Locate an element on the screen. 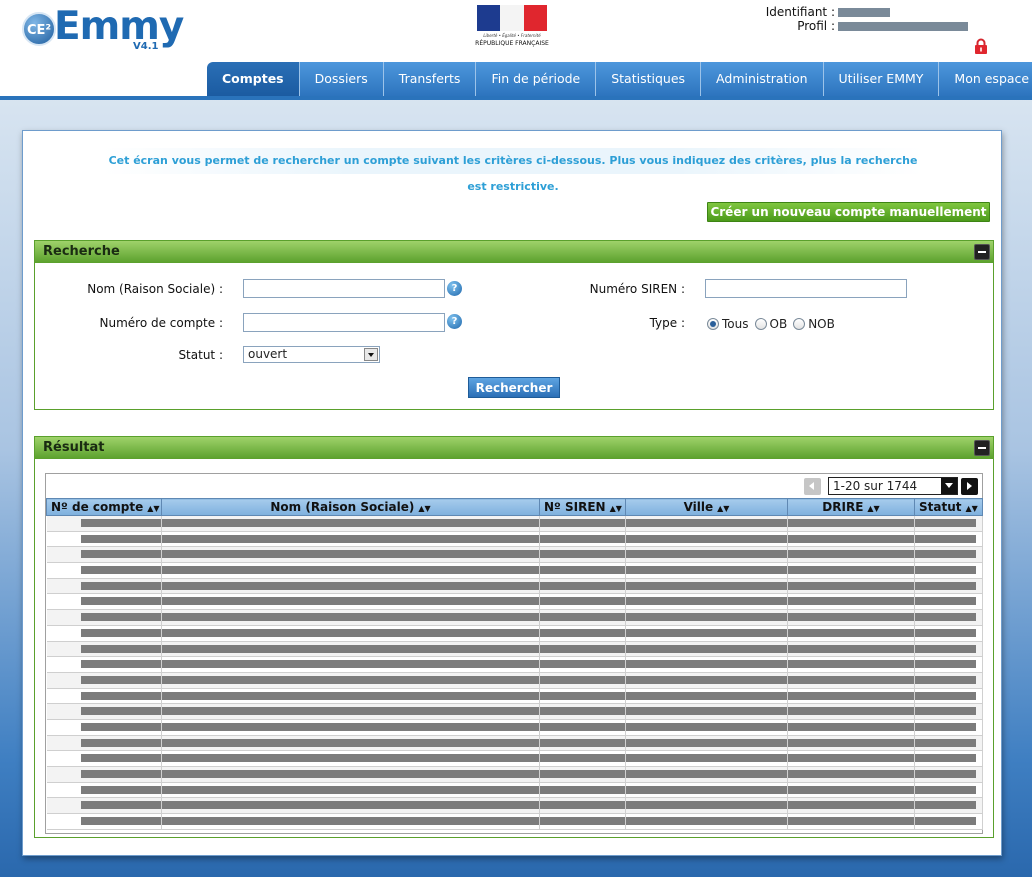 The height and width of the screenshot is (877, 1032). lock-icon is located at coordinates (981, 46).